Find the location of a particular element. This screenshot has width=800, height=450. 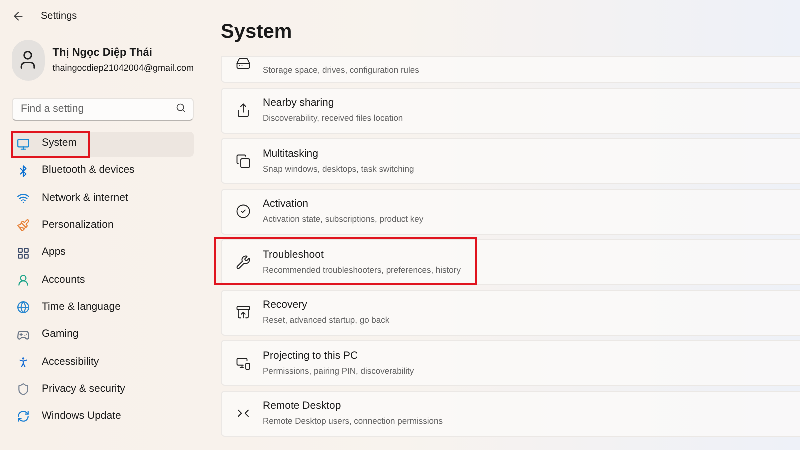

sidebar-label: Accounts is located at coordinates (64, 280).